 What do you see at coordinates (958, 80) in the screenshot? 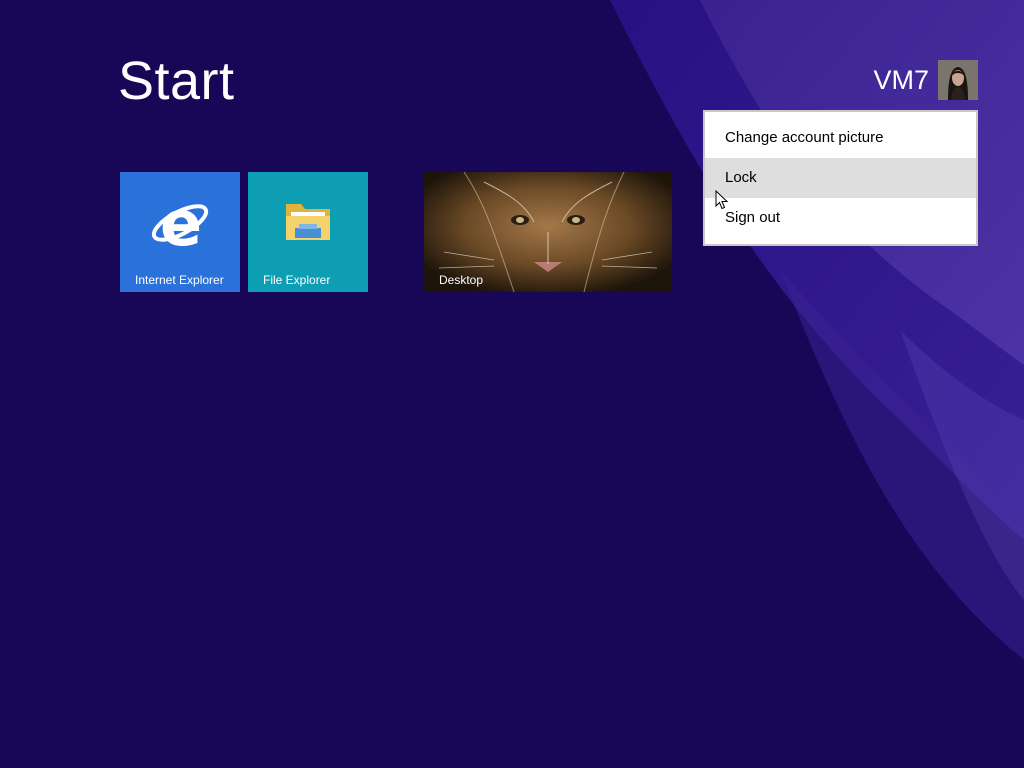
I see `user-avatar-photo` at bounding box center [958, 80].